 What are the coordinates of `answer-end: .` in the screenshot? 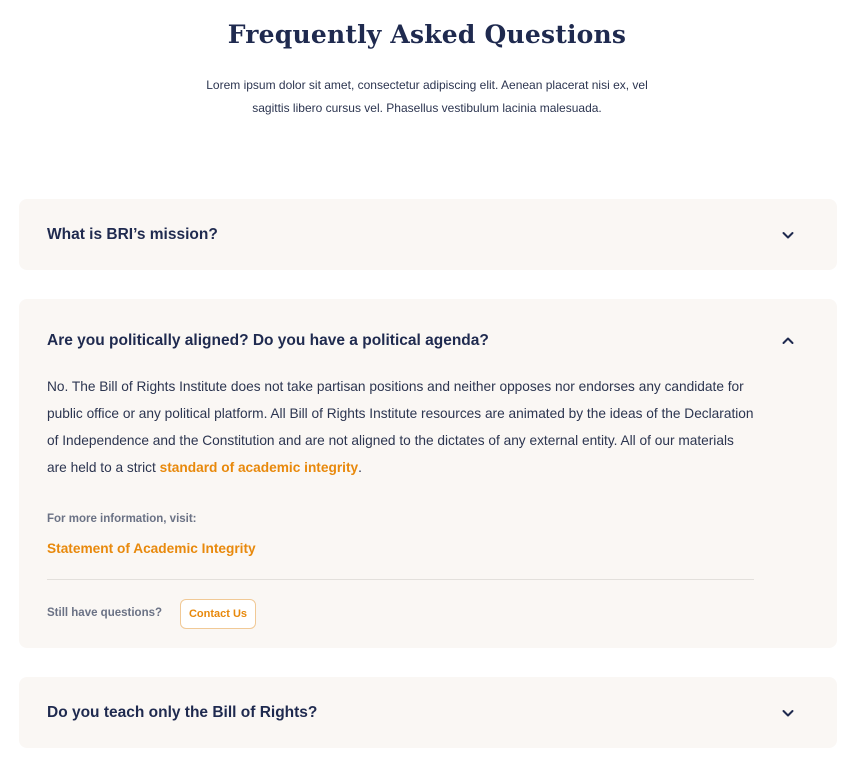 It's located at (360, 467).